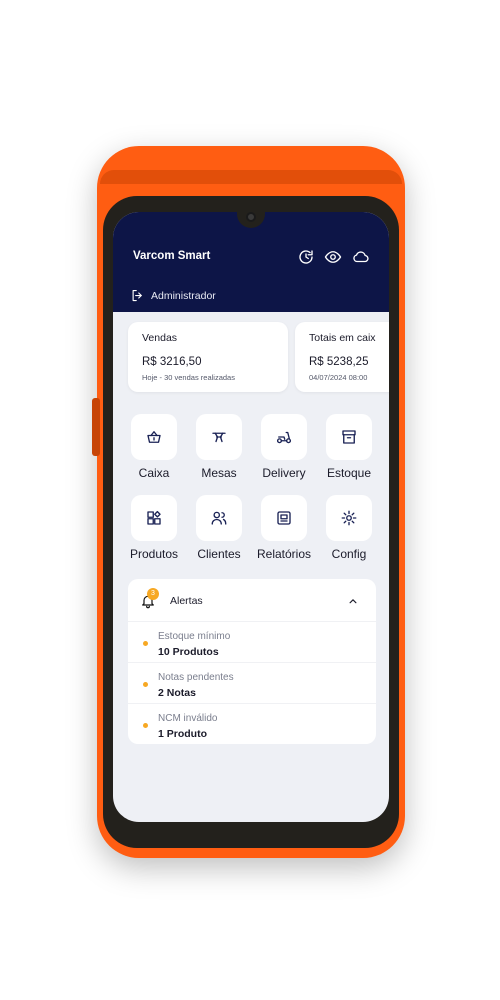 The image size is (500, 1000). What do you see at coordinates (342, 338) in the screenshot?
I see `card-title: Totais em caix` at bounding box center [342, 338].